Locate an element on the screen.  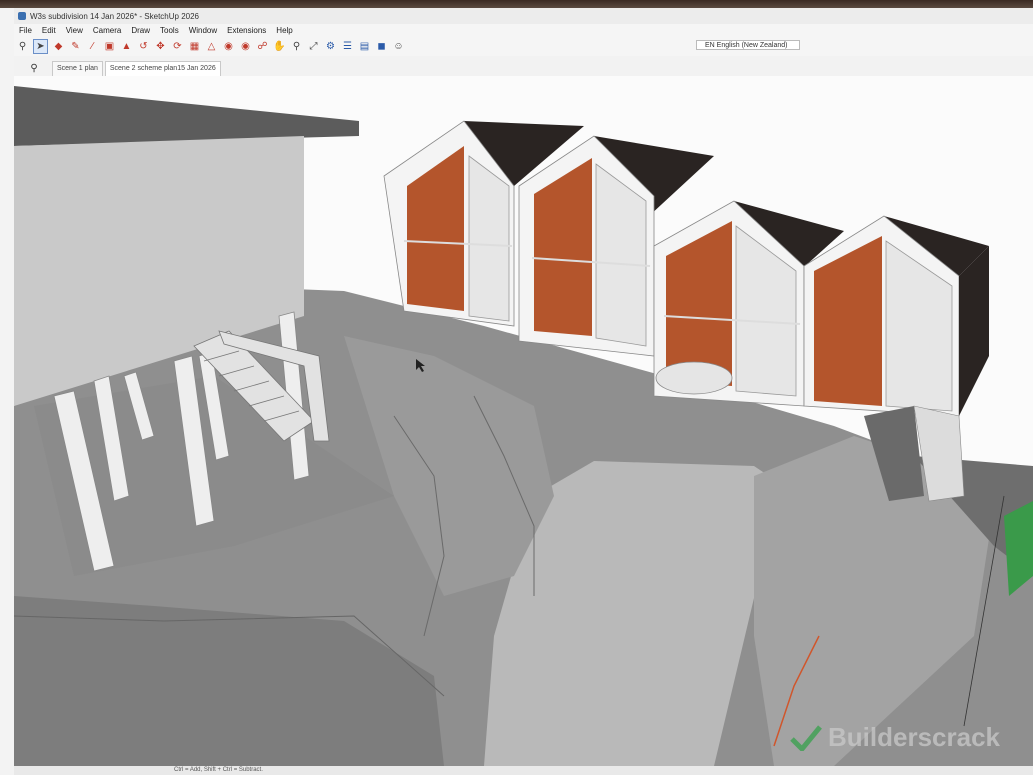
eraser-tool-icon: ◆ is located at coordinates (58, 46).